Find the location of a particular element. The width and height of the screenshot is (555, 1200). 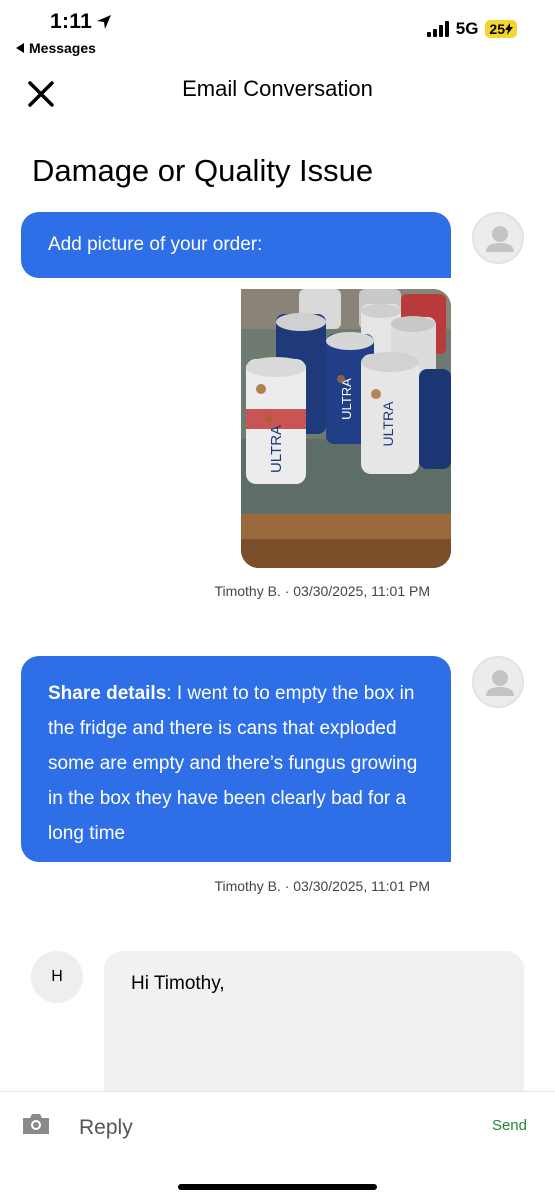

network-label: 5G is located at coordinates (467, 28).